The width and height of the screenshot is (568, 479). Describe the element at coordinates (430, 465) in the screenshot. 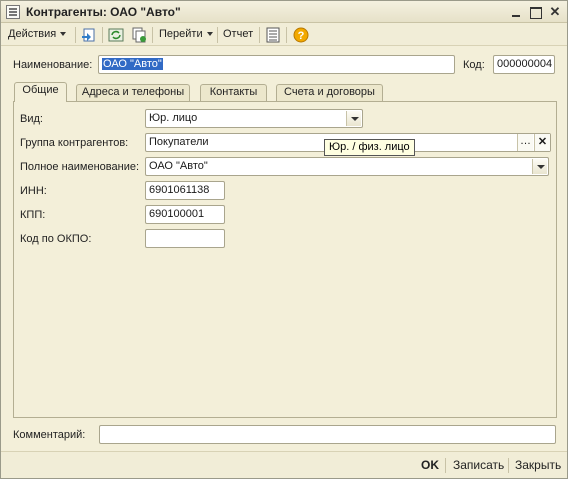

I see `ok-button: OK` at that location.